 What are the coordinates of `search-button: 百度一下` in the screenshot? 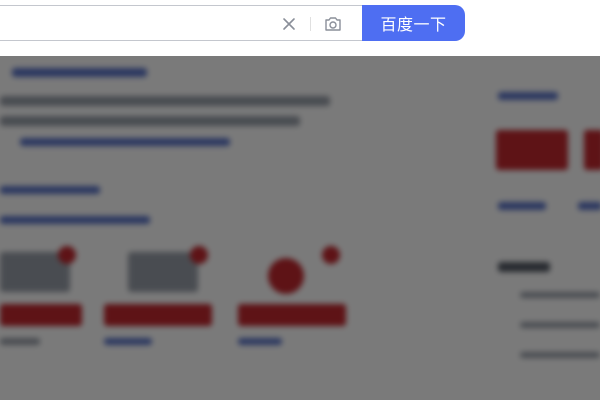 It's located at (413, 23).